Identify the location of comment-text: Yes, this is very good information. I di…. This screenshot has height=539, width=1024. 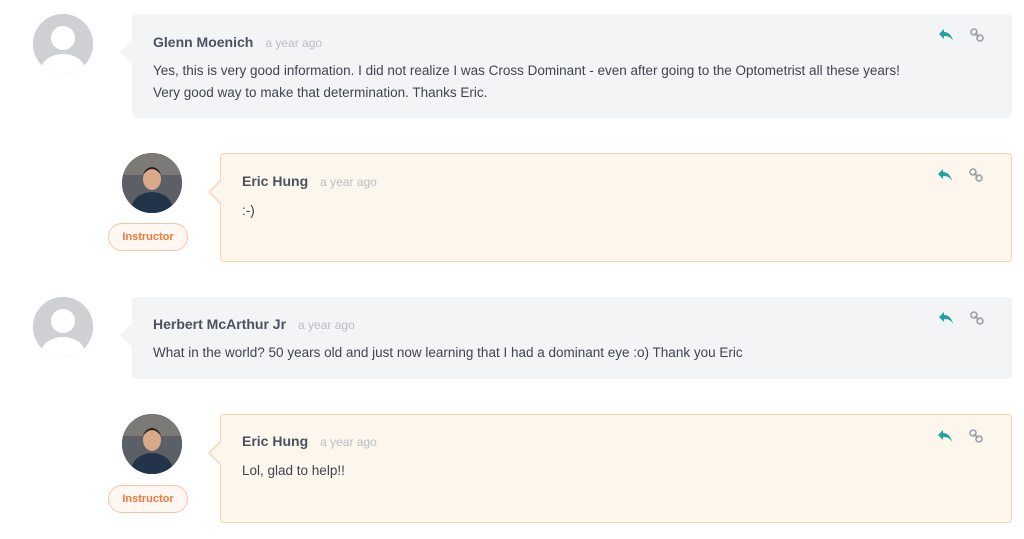
(562, 82).